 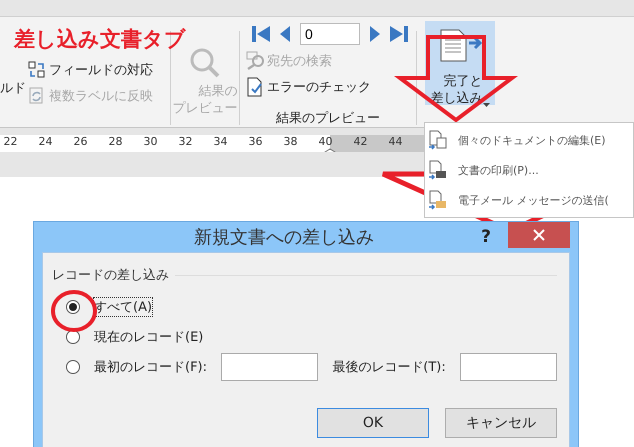 I want to click on annotation-circle, so click(x=74, y=311).